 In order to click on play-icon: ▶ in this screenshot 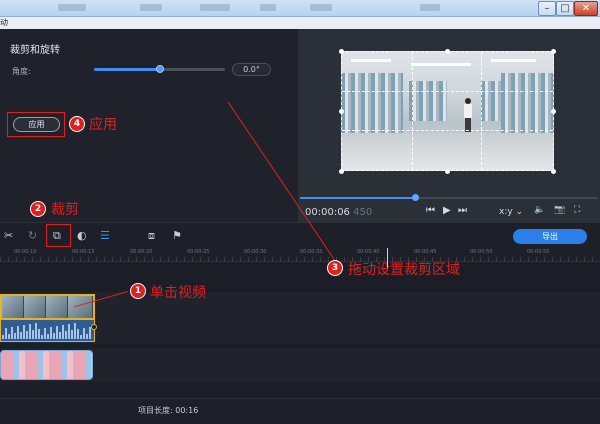, I will do `click(447, 210)`.